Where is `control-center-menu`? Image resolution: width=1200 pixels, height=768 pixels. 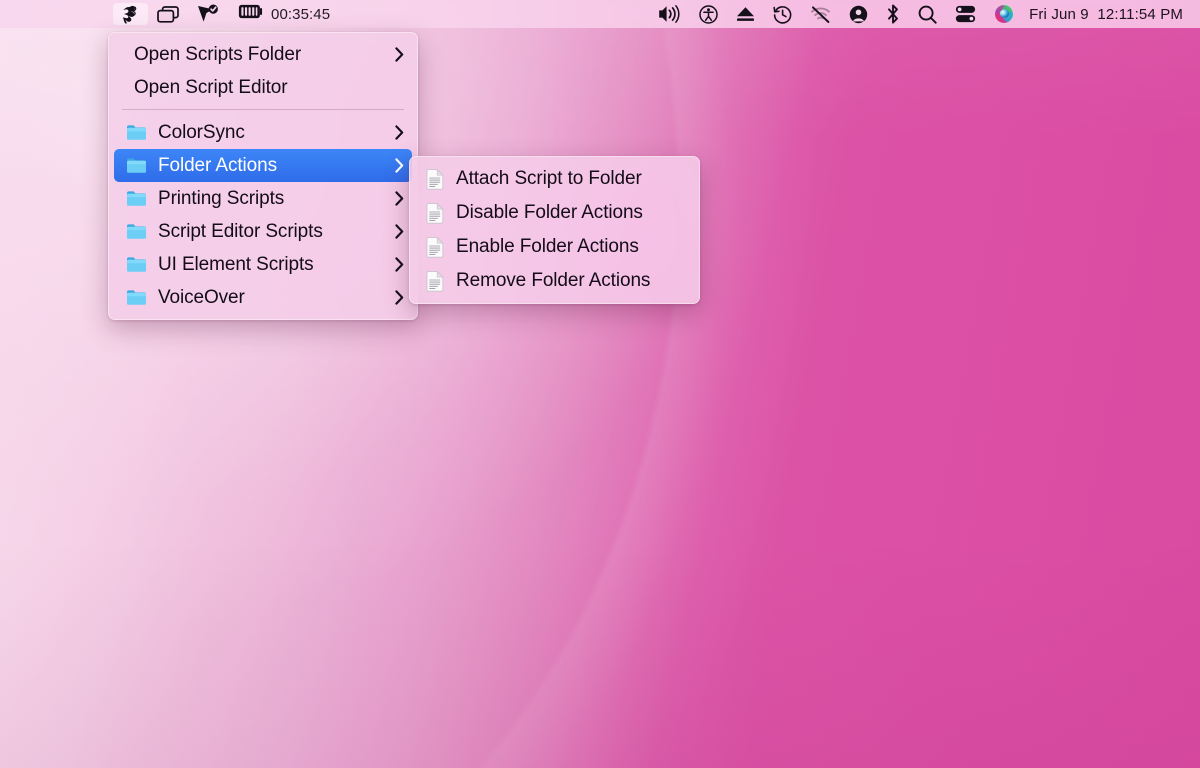 control-center-menu is located at coordinates (965, 14).